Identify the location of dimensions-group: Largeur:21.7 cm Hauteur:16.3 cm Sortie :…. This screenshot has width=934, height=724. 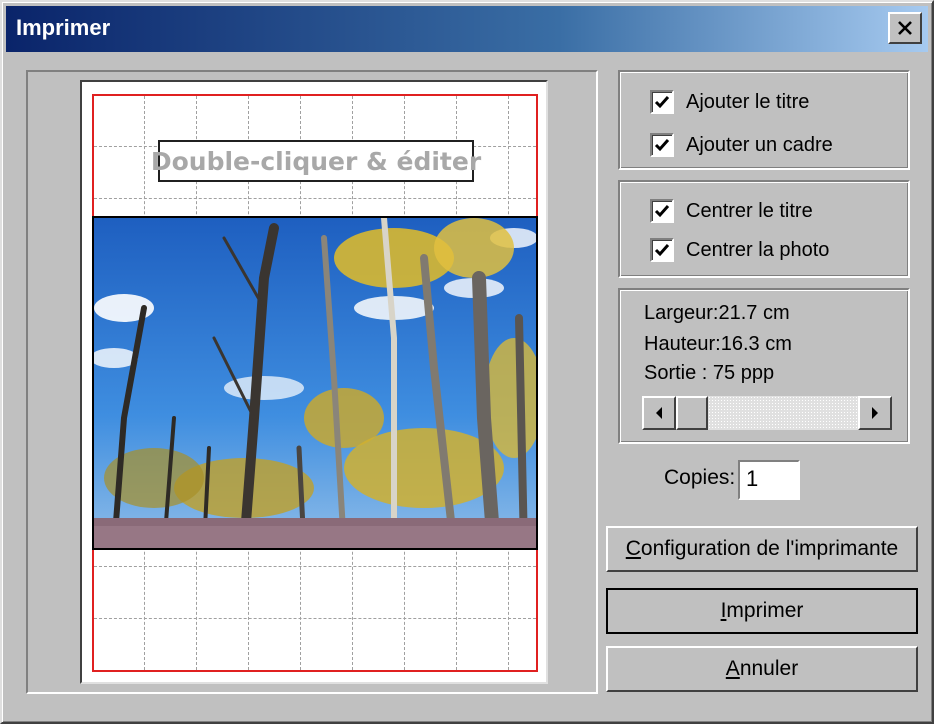
(764, 366).